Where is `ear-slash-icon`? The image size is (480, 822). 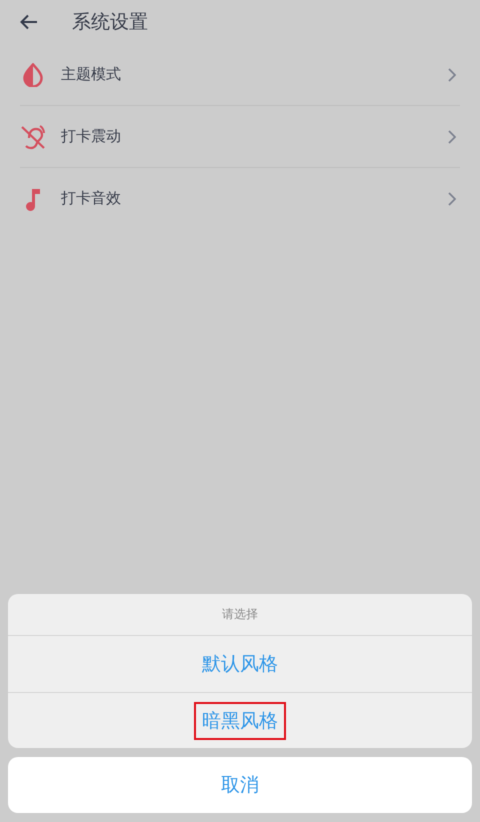 ear-slash-icon is located at coordinates (33, 137).